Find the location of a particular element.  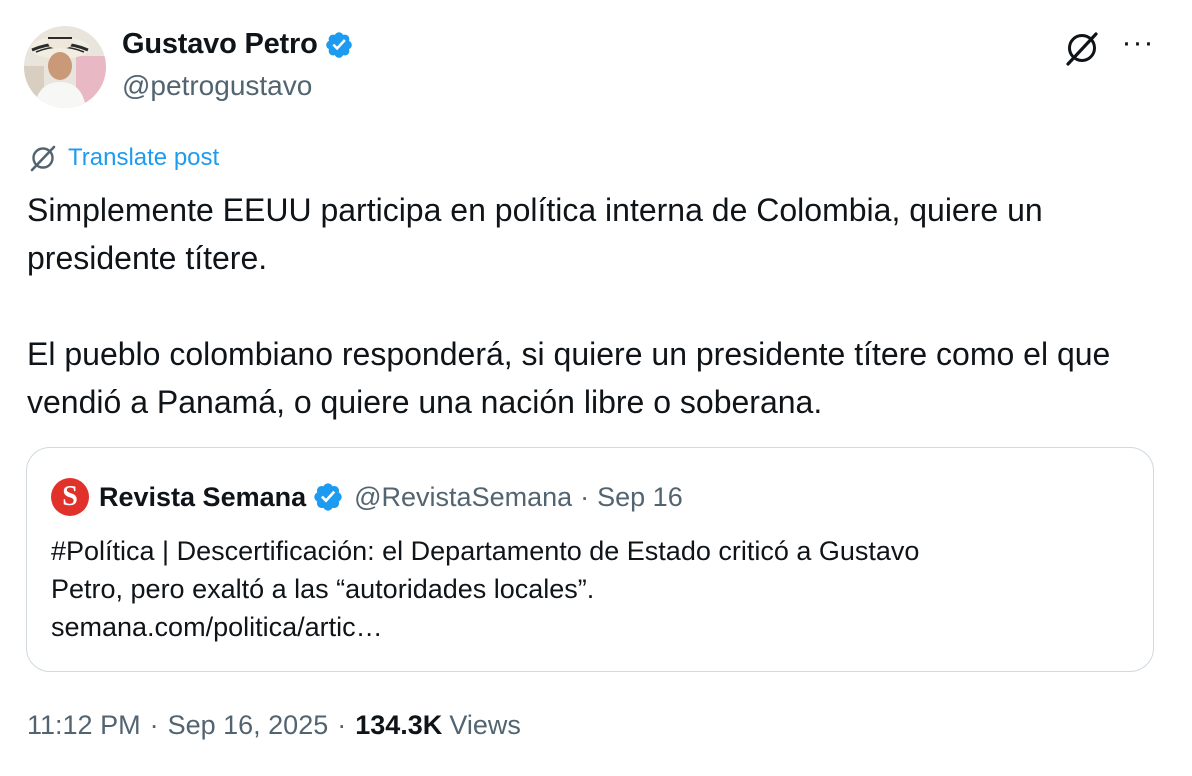

views-count: 134.3K is located at coordinates (398, 725).